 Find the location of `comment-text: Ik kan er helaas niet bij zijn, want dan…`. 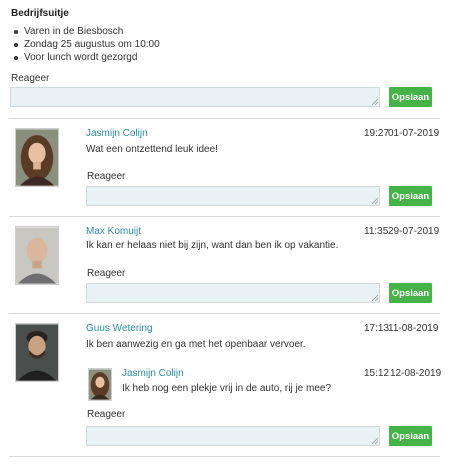

comment-text: Ik kan er helaas niet bij zijn, want dan… is located at coordinates (212, 245).